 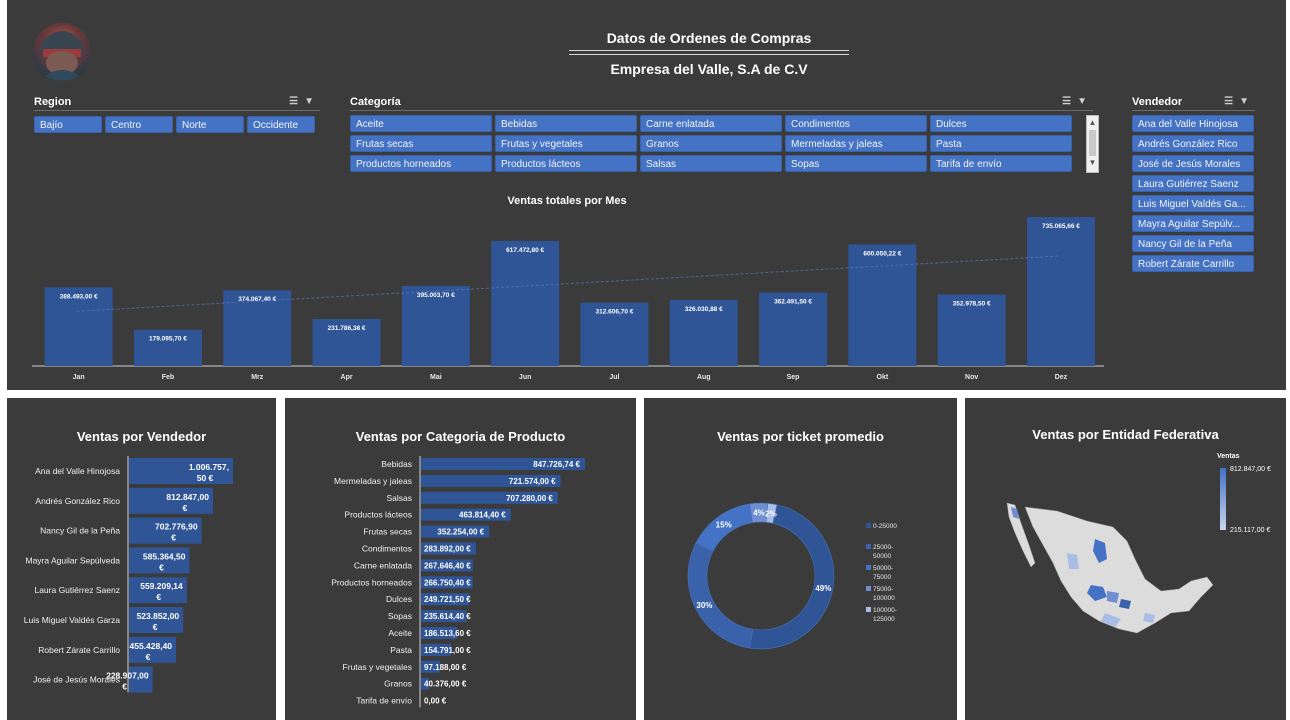 What do you see at coordinates (566, 143) in the screenshot?
I see `categoria-chip: Frutas y vegetales` at bounding box center [566, 143].